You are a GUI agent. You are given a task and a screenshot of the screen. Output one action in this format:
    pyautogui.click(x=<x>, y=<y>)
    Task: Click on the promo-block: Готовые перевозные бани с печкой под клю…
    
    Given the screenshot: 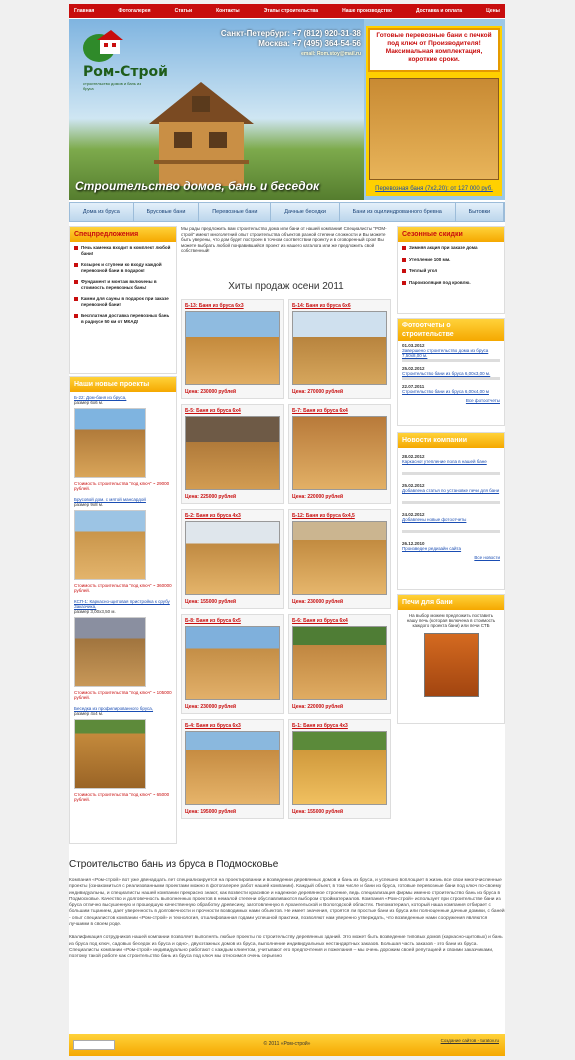 What is the action you would take?
    pyautogui.click(x=434, y=111)
    